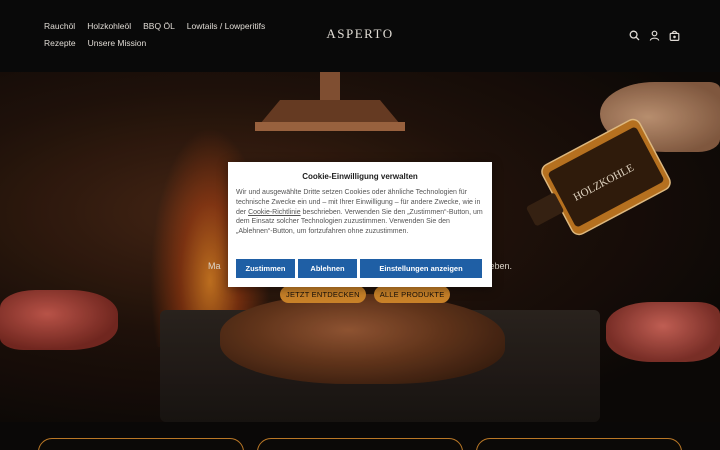 Image resolution: width=720 pixels, height=450 pixels. I want to click on cookie-settings-button: Einstellungen anzeigen, so click(421, 268).